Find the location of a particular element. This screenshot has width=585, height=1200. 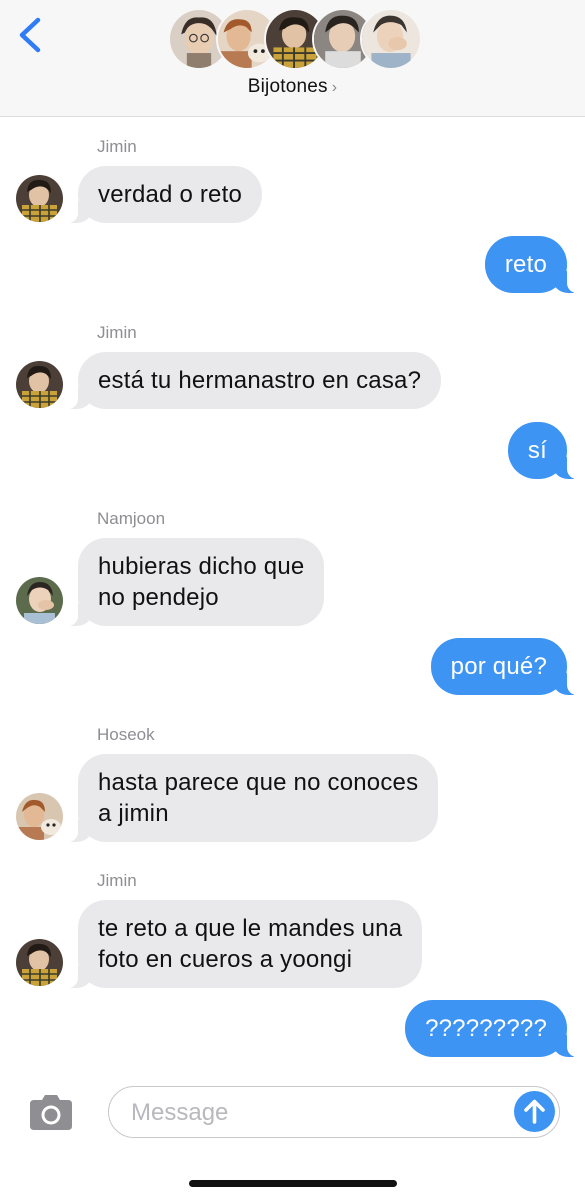

message-text: reto is located at coordinates (525, 264).